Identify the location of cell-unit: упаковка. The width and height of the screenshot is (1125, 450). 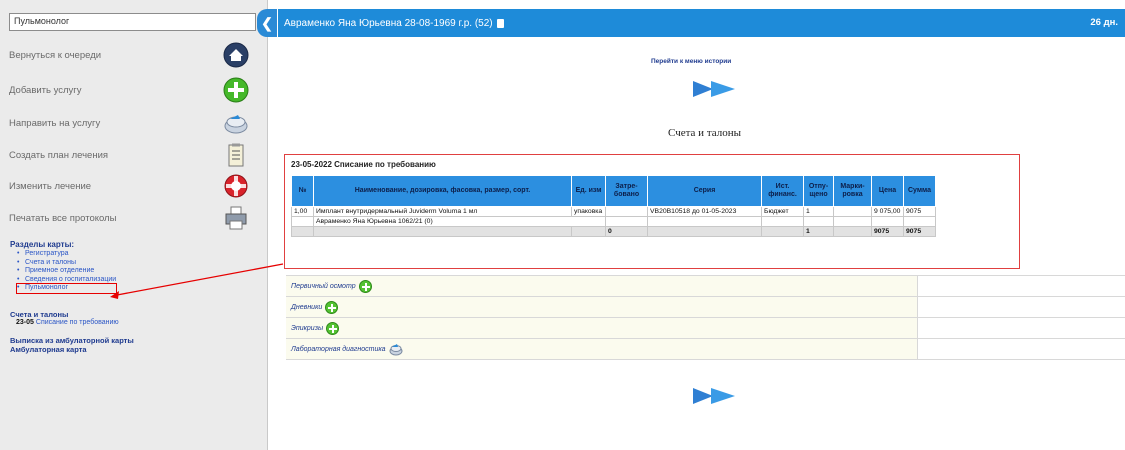
(588, 211).